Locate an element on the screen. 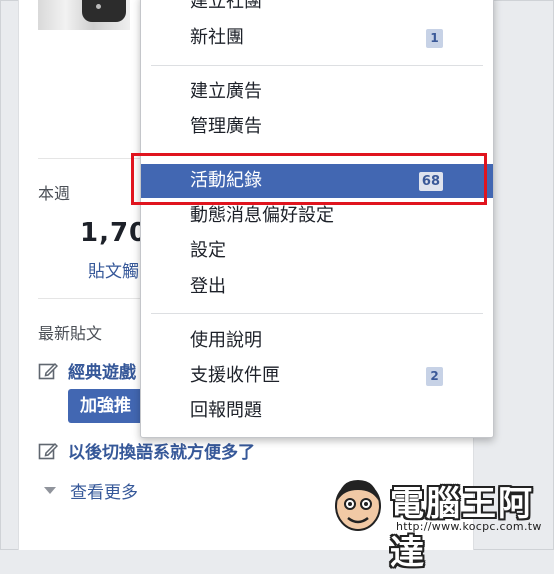 This screenshot has height=574, width=554. post-title: 以後切換語系就方便多了 is located at coordinates (161, 453).